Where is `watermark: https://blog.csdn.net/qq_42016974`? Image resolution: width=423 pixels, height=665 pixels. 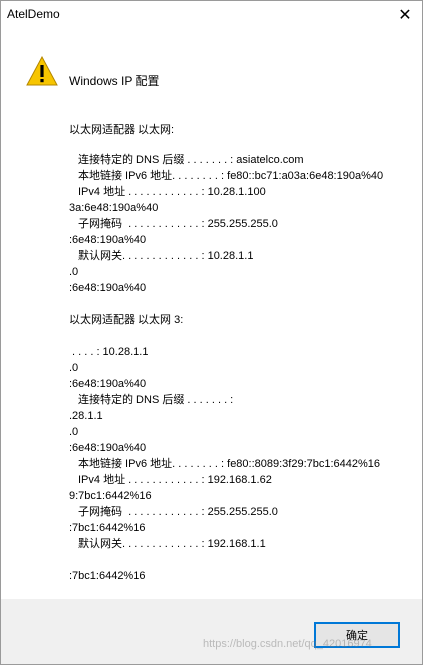 watermark: https://blog.csdn.net/qq_42016974 is located at coordinates (287, 644).